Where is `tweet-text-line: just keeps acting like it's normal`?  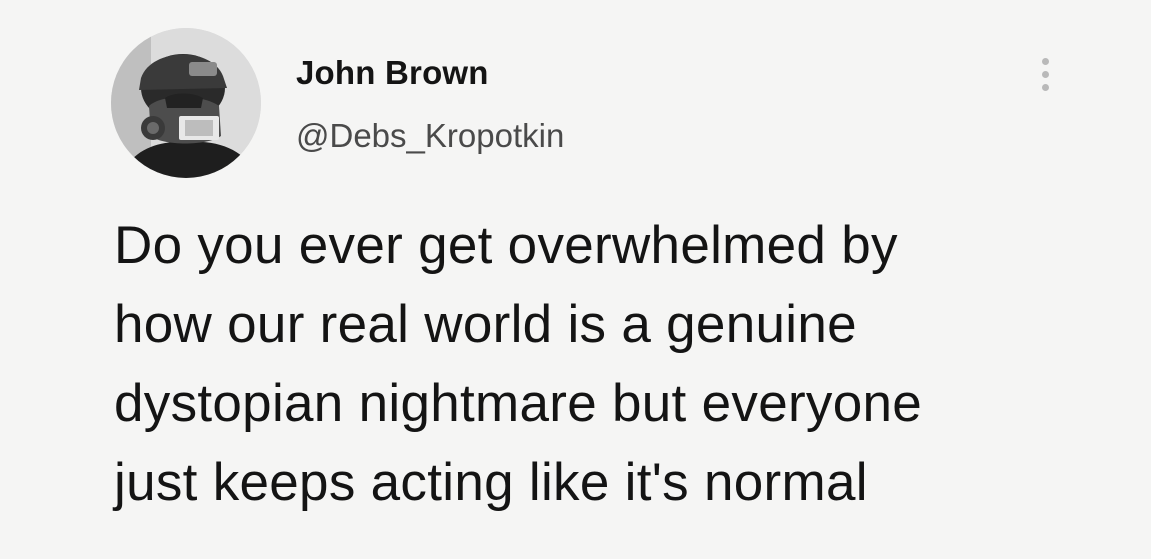 tweet-text-line: just keeps acting like it's normal is located at coordinates (491, 482).